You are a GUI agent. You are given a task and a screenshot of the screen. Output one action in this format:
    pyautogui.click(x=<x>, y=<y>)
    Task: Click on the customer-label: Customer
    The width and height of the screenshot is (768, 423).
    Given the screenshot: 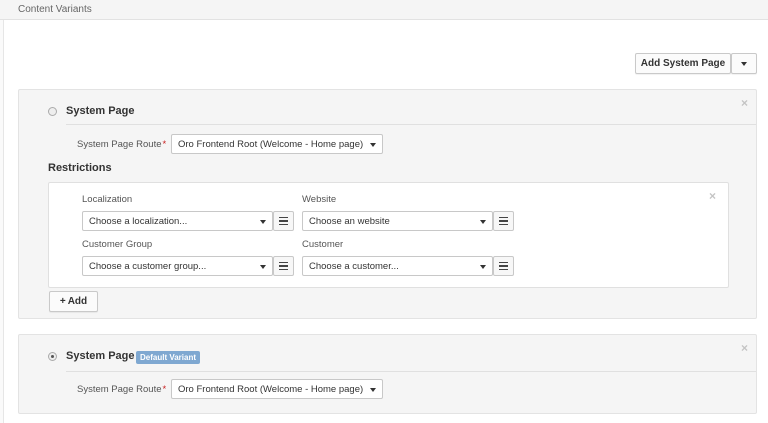 What is the action you would take?
    pyautogui.click(x=323, y=244)
    